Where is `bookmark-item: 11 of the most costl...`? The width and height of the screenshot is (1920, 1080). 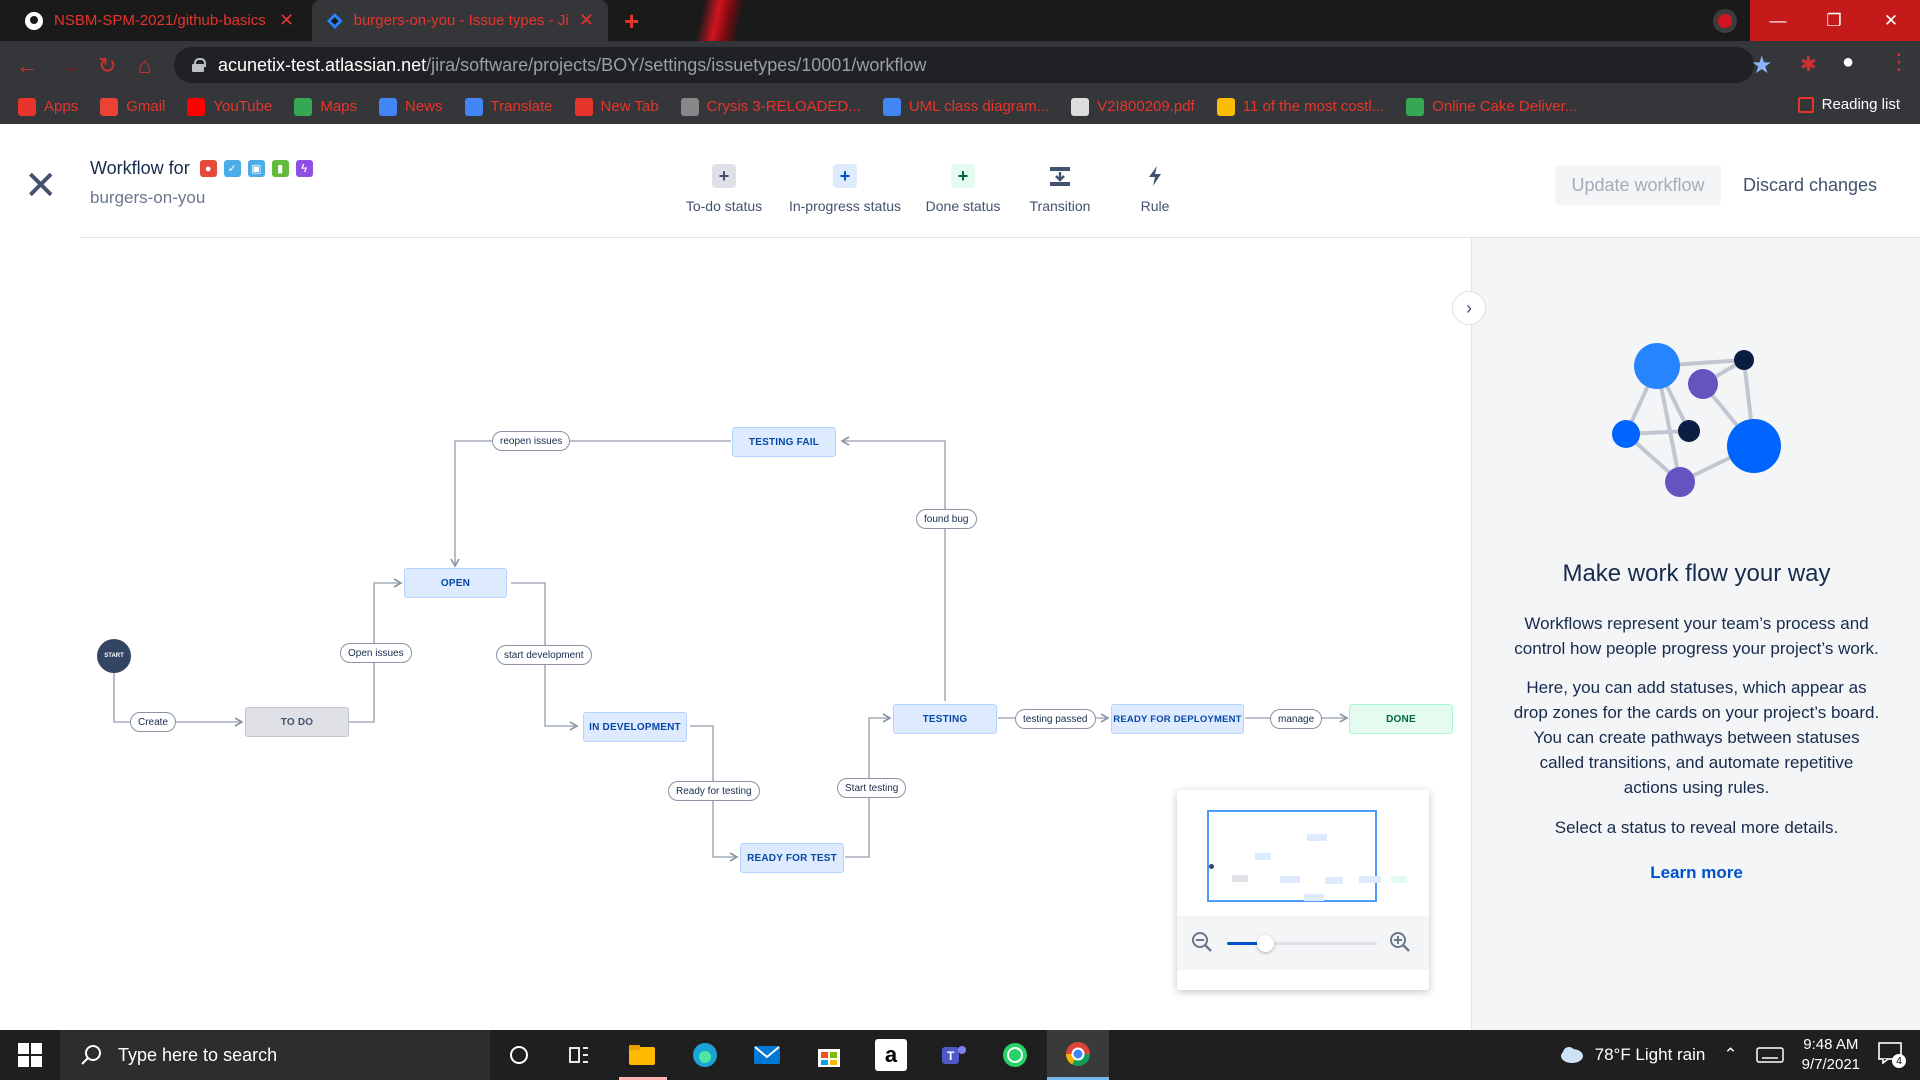 bookmark-item: 11 of the most costl... is located at coordinates (1300, 106).